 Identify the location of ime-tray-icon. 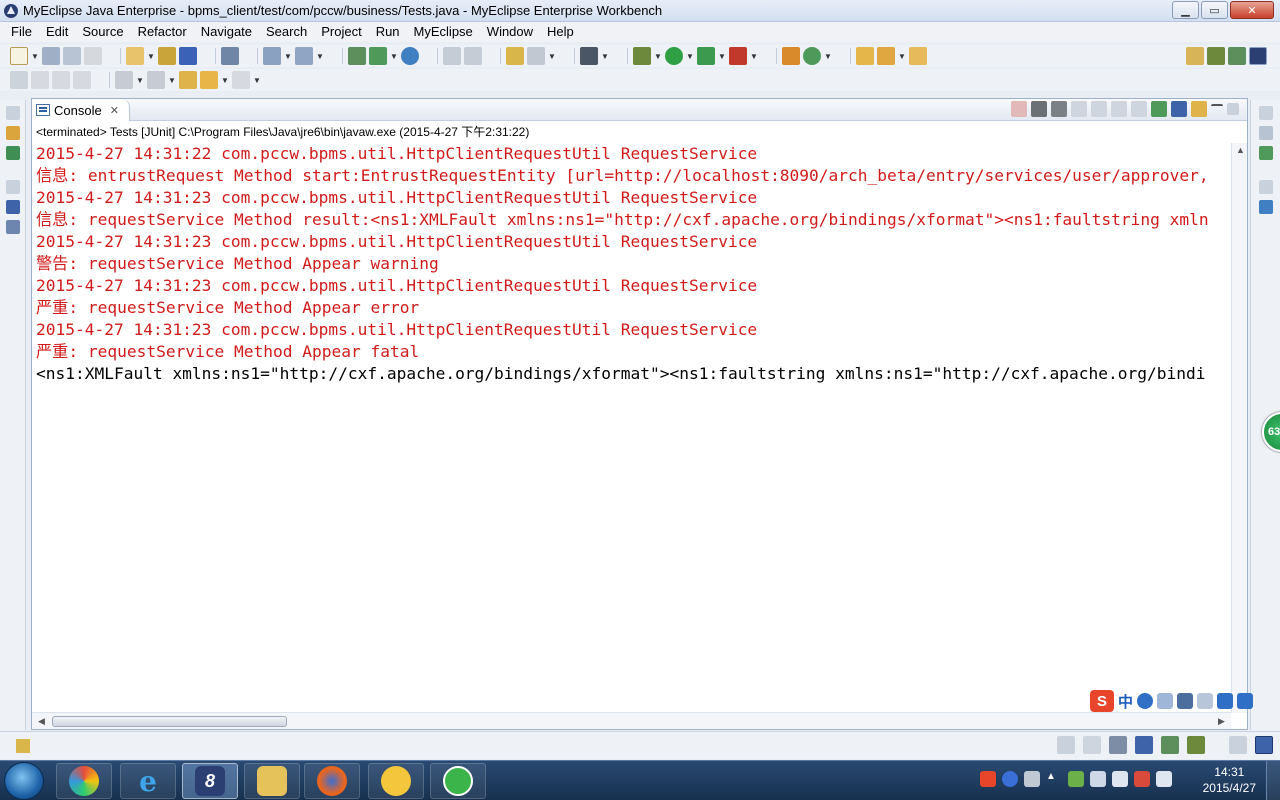
(1032, 779).